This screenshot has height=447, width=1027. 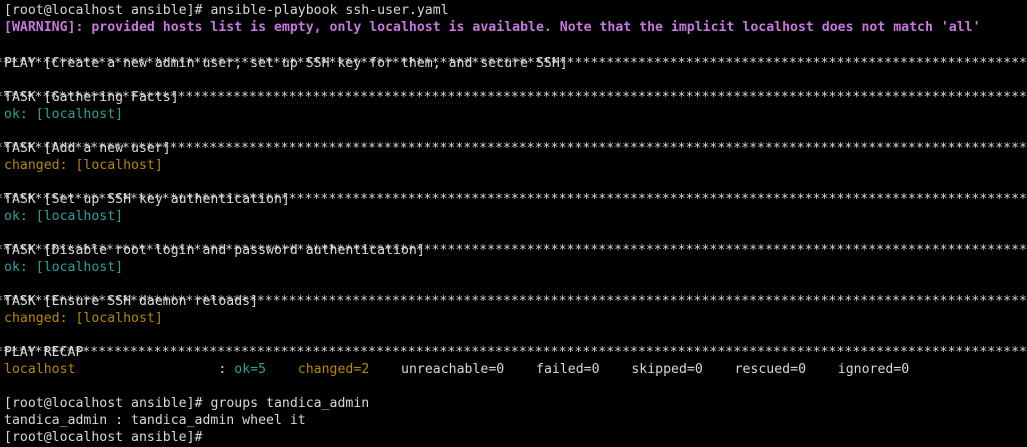 I want to click on command-text: ansible-playbook ssh-user.yaml, so click(x=329, y=10).